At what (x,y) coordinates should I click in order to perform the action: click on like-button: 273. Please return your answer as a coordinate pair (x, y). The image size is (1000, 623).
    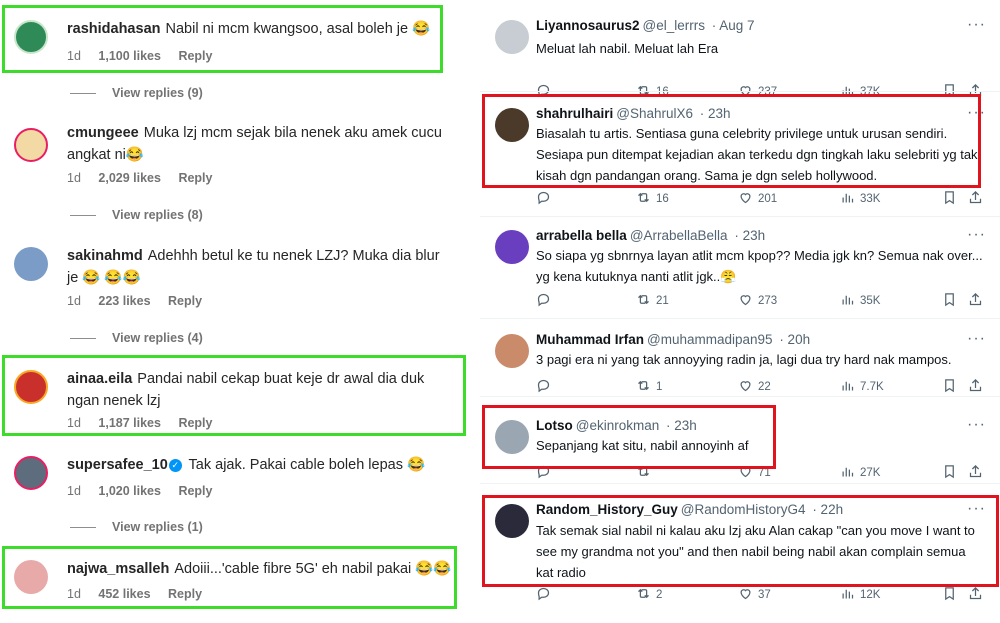
    Looking at the image, I should click on (757, 301).